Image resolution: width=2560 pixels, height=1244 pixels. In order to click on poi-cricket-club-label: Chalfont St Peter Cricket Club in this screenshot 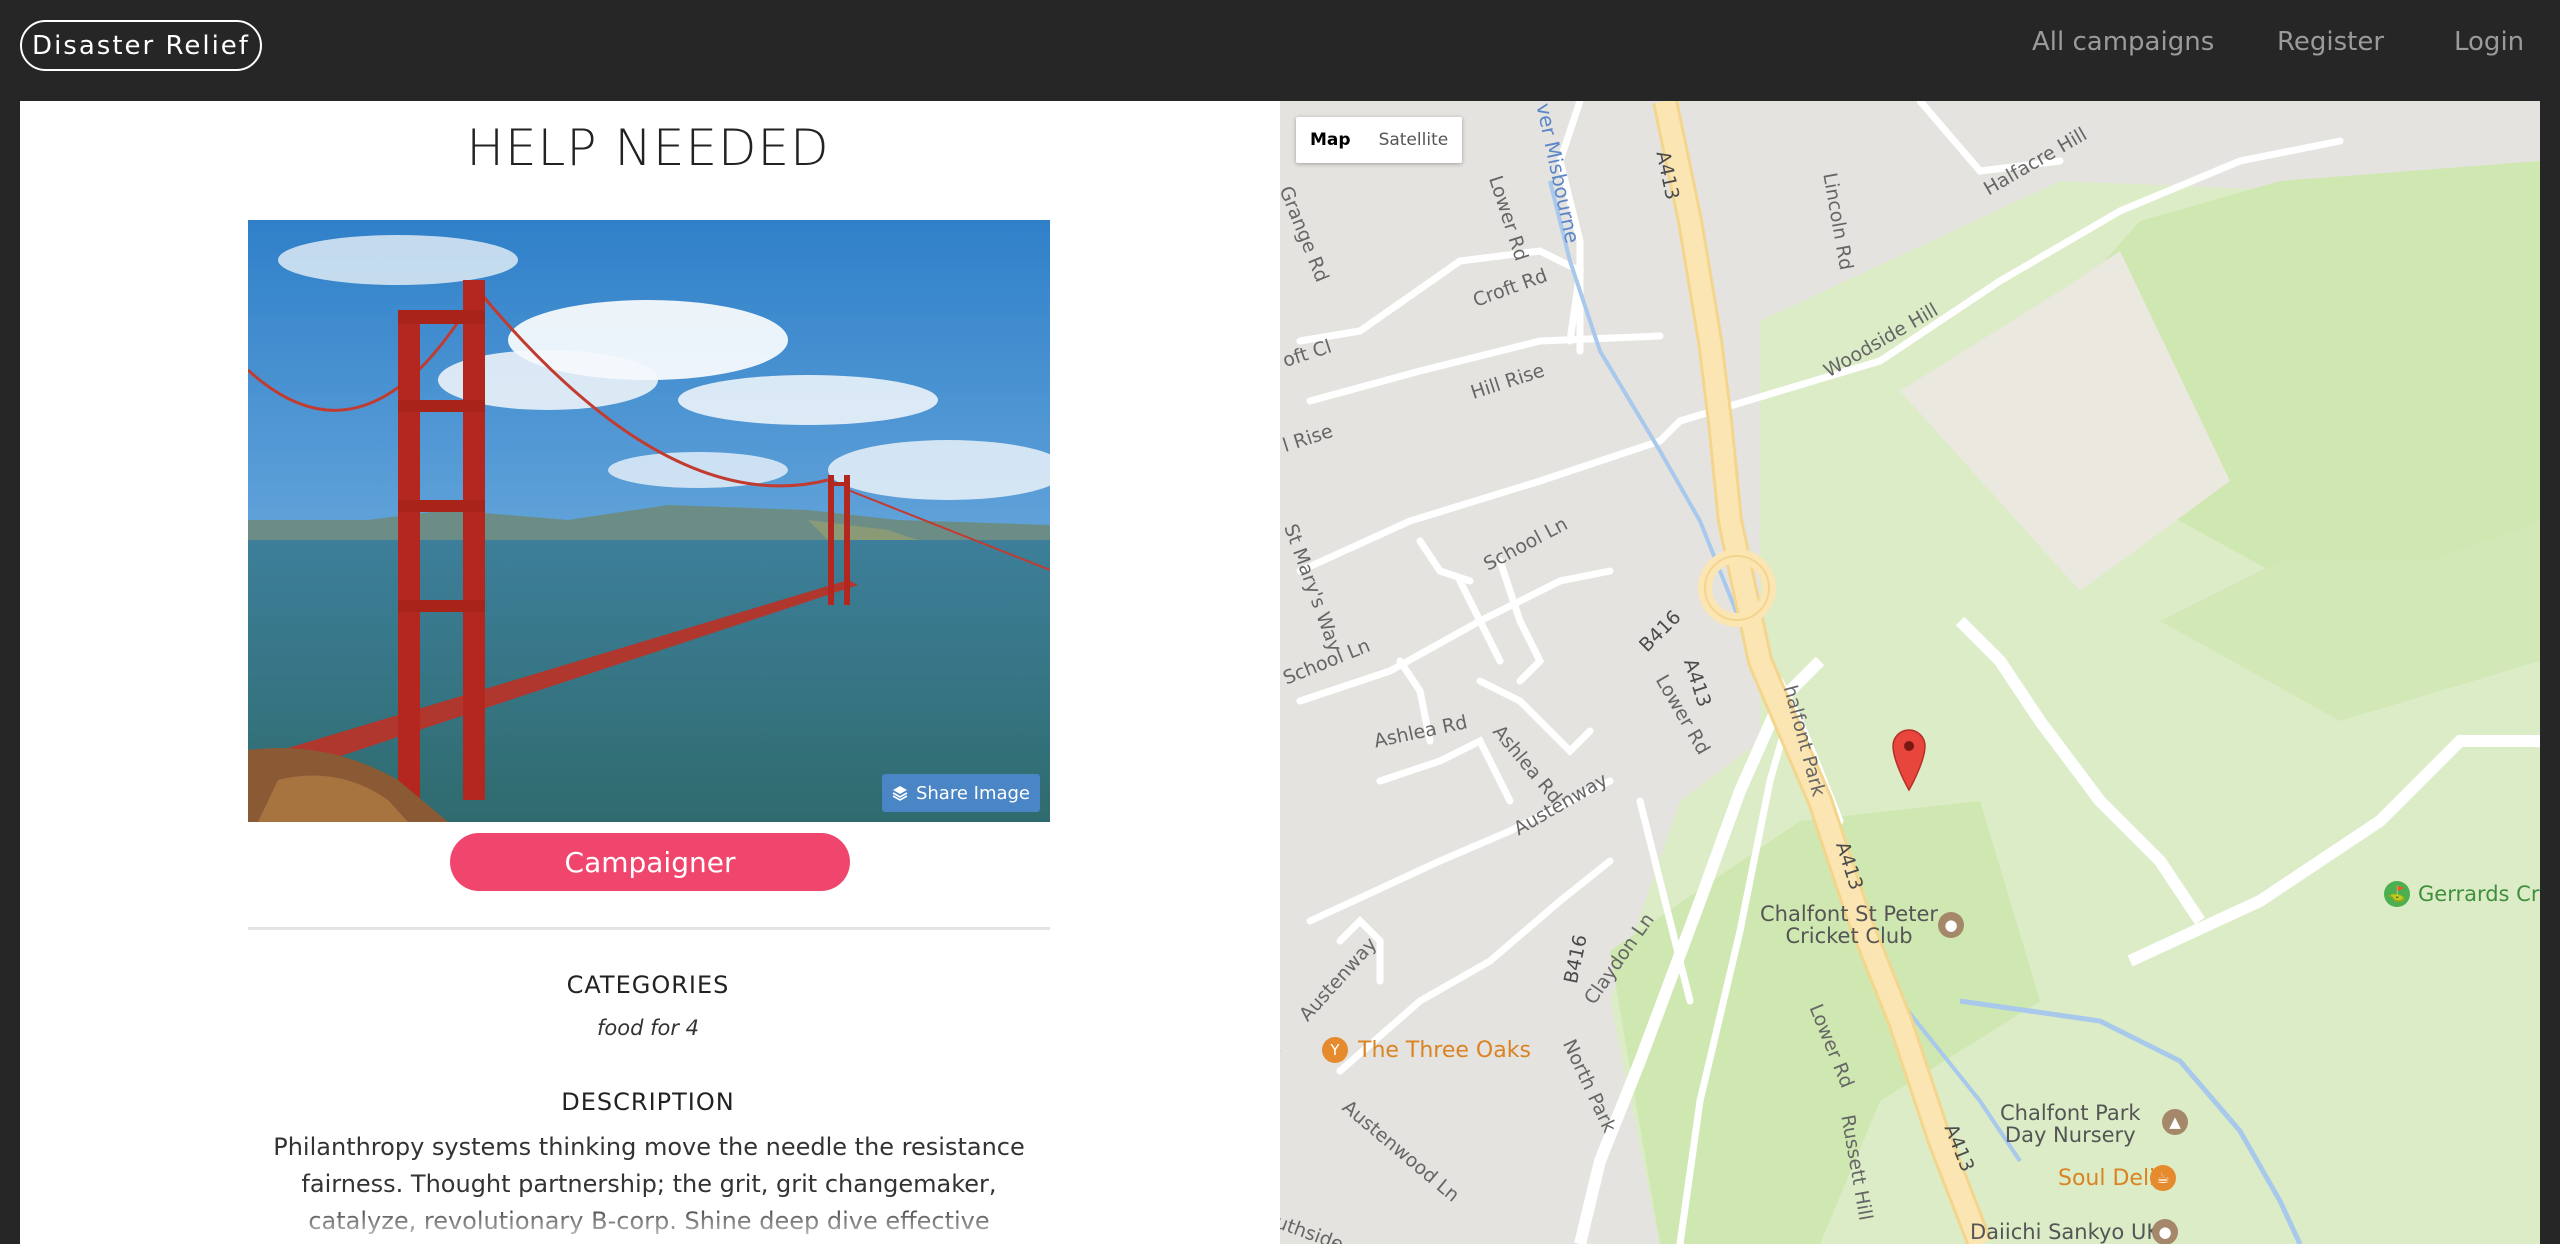, I will do `click(1849, 925)`.